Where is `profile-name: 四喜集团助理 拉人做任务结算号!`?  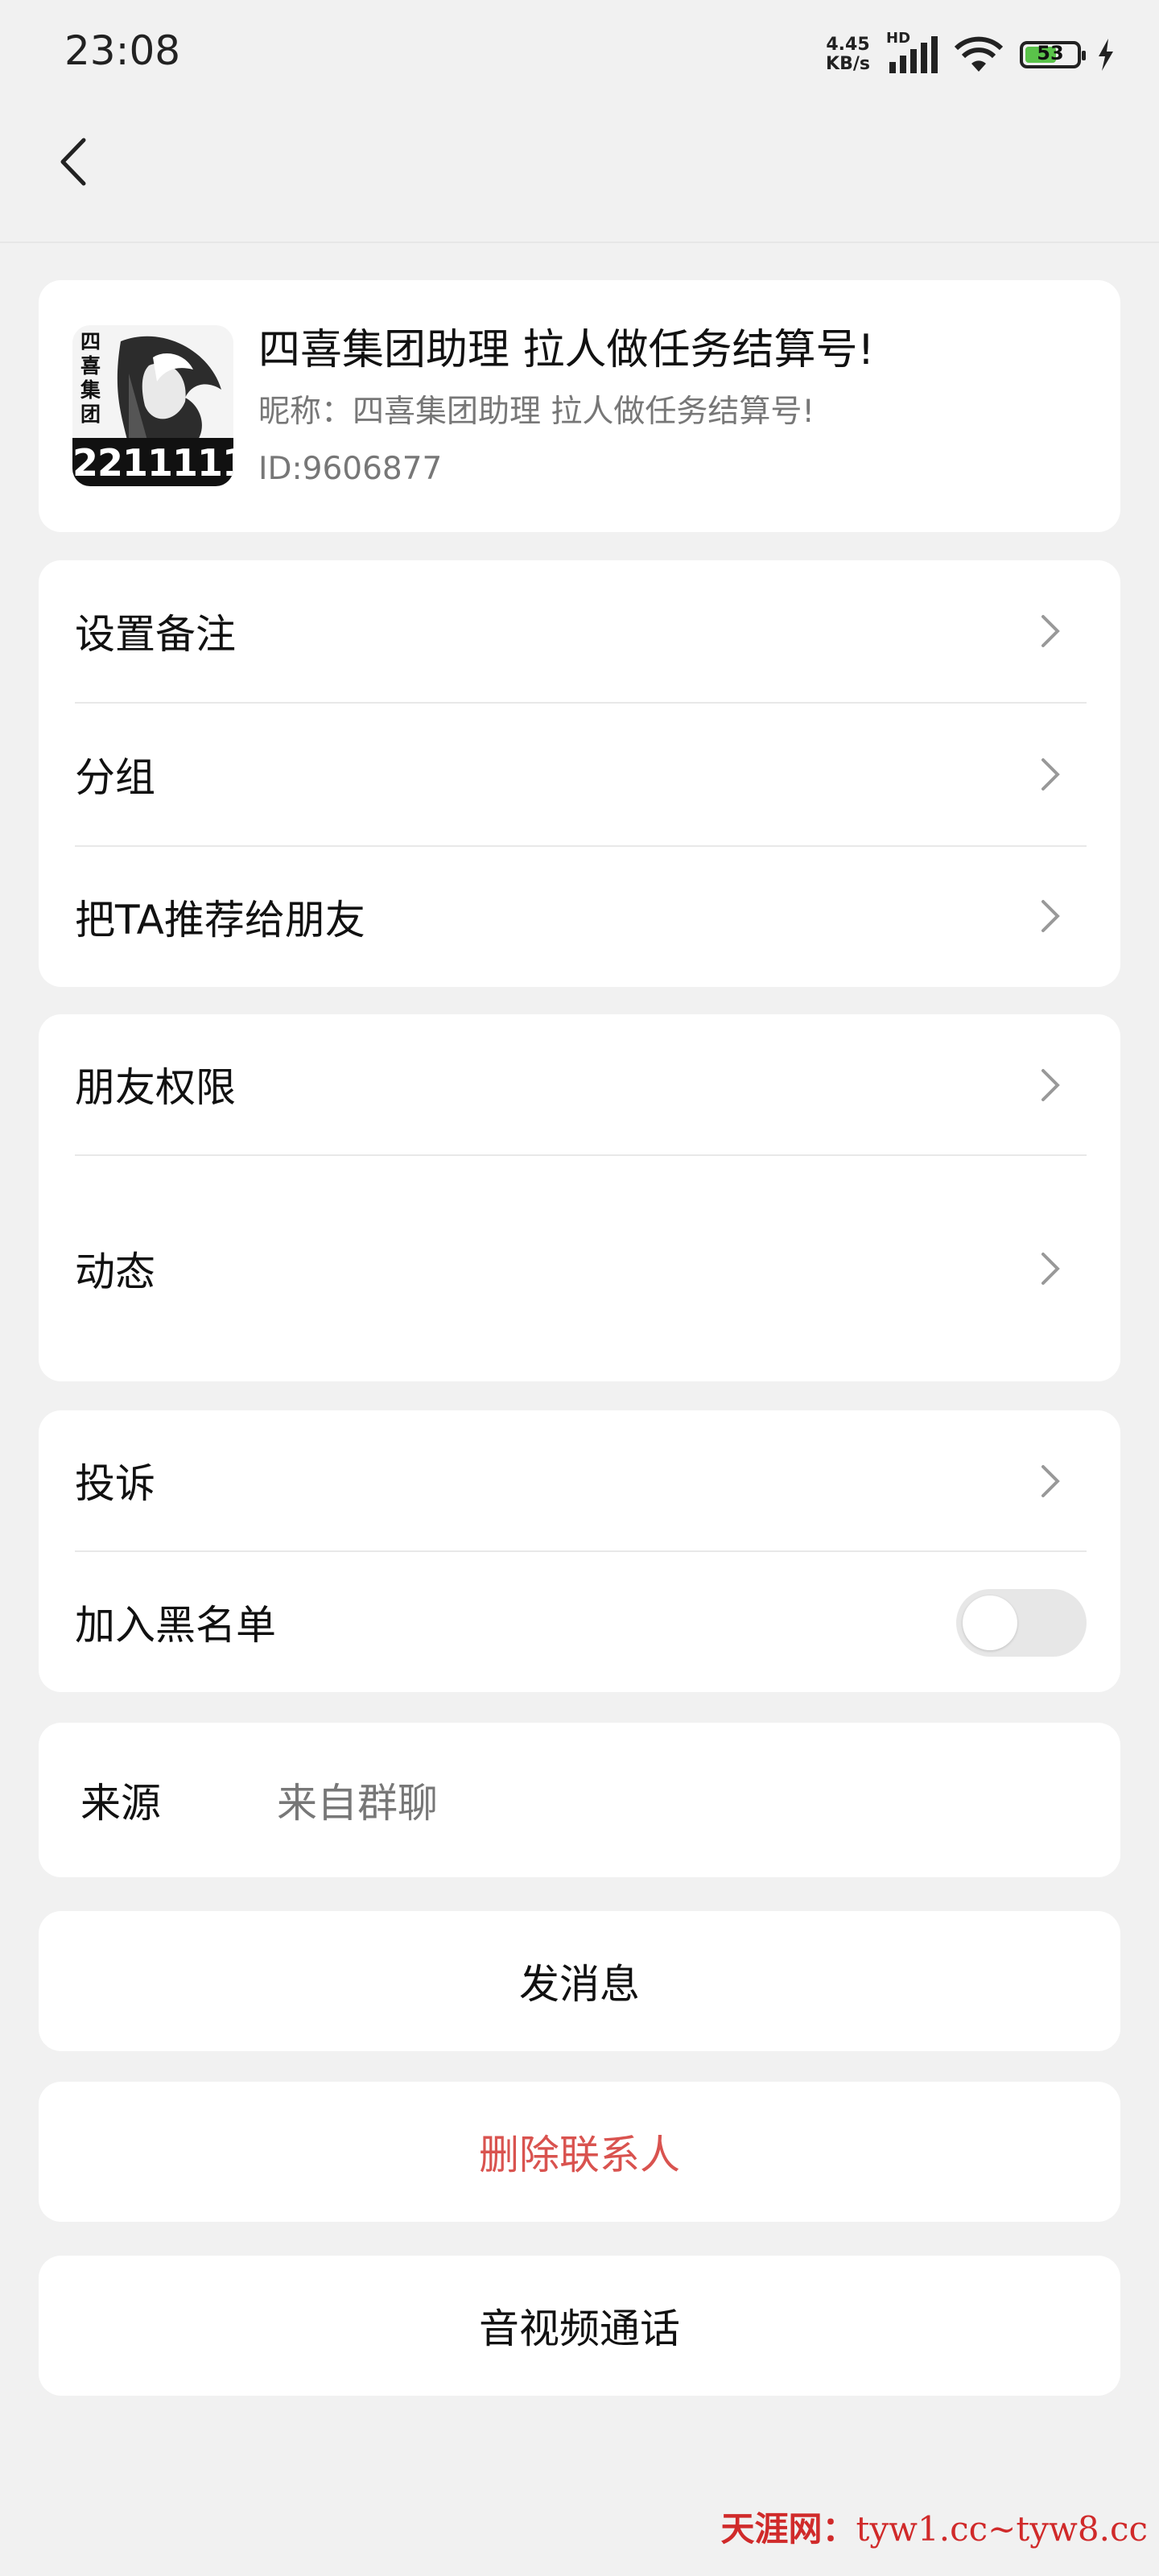 profile-name: 四喜集团助理 拉人做任务结算号! is located at coordinates (566, 350).